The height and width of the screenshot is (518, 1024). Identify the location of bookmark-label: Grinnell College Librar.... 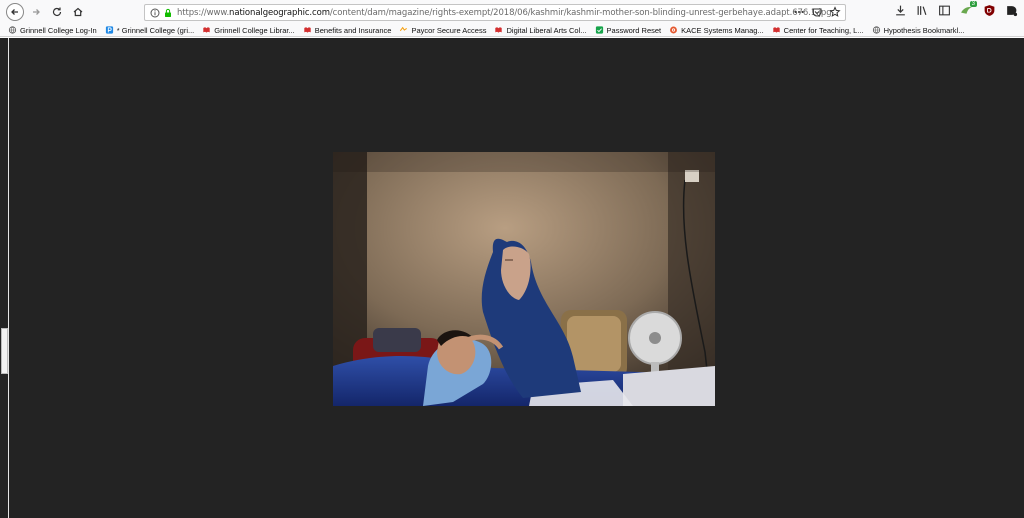
(254, 30).